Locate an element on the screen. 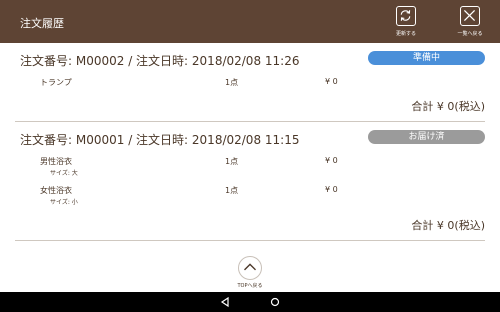  back-to-top-button: TOPへ戻る is located at coordinates (250, 273).